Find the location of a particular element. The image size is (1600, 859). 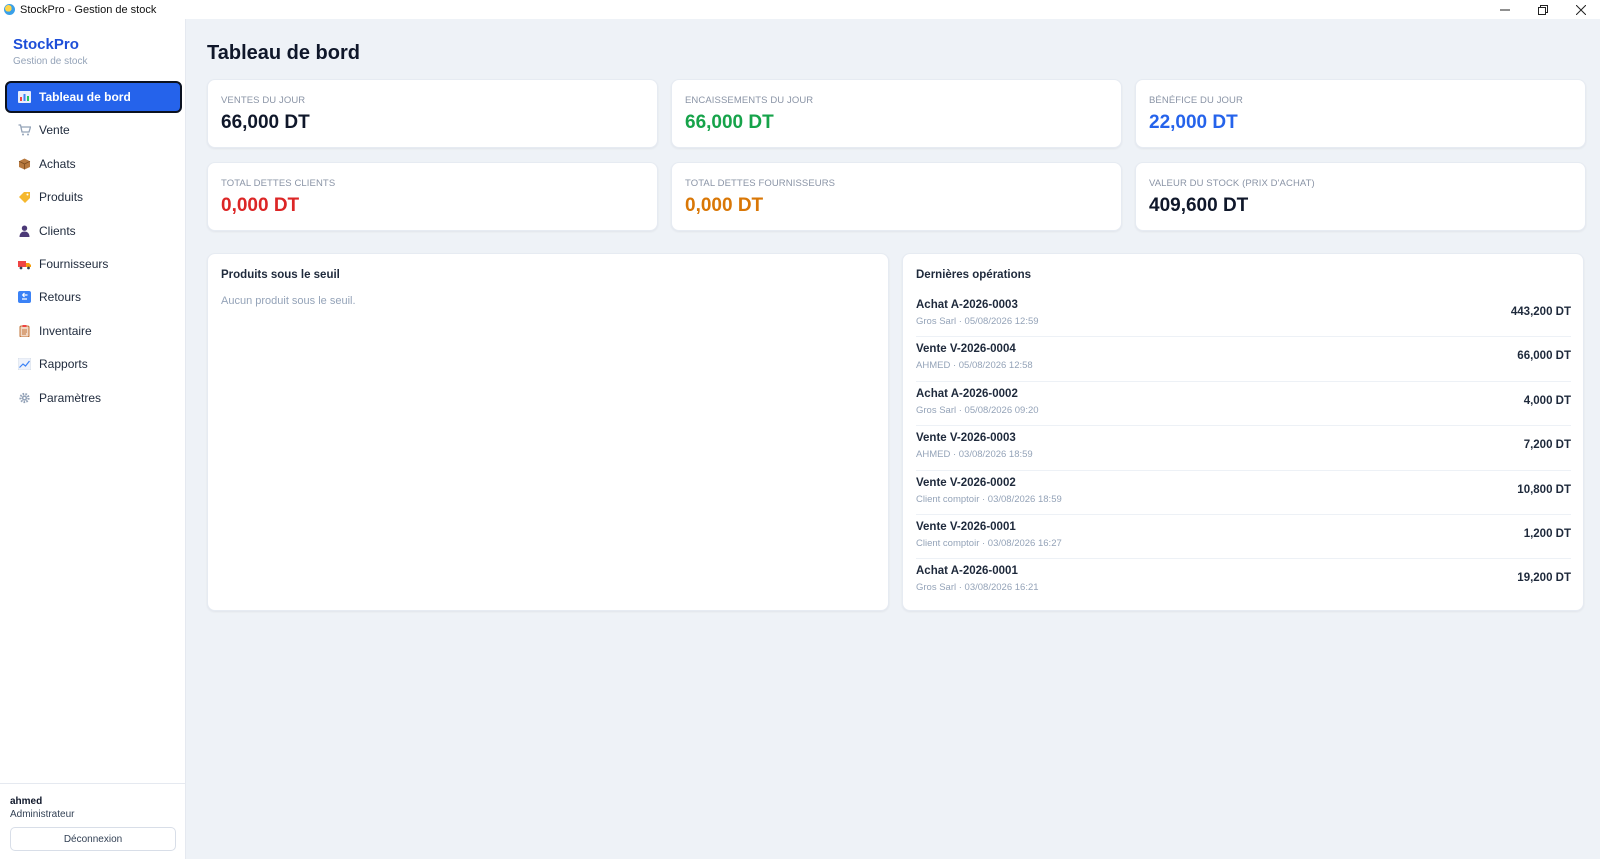

brand-name: StockPro is located at coordinates (46, 44).